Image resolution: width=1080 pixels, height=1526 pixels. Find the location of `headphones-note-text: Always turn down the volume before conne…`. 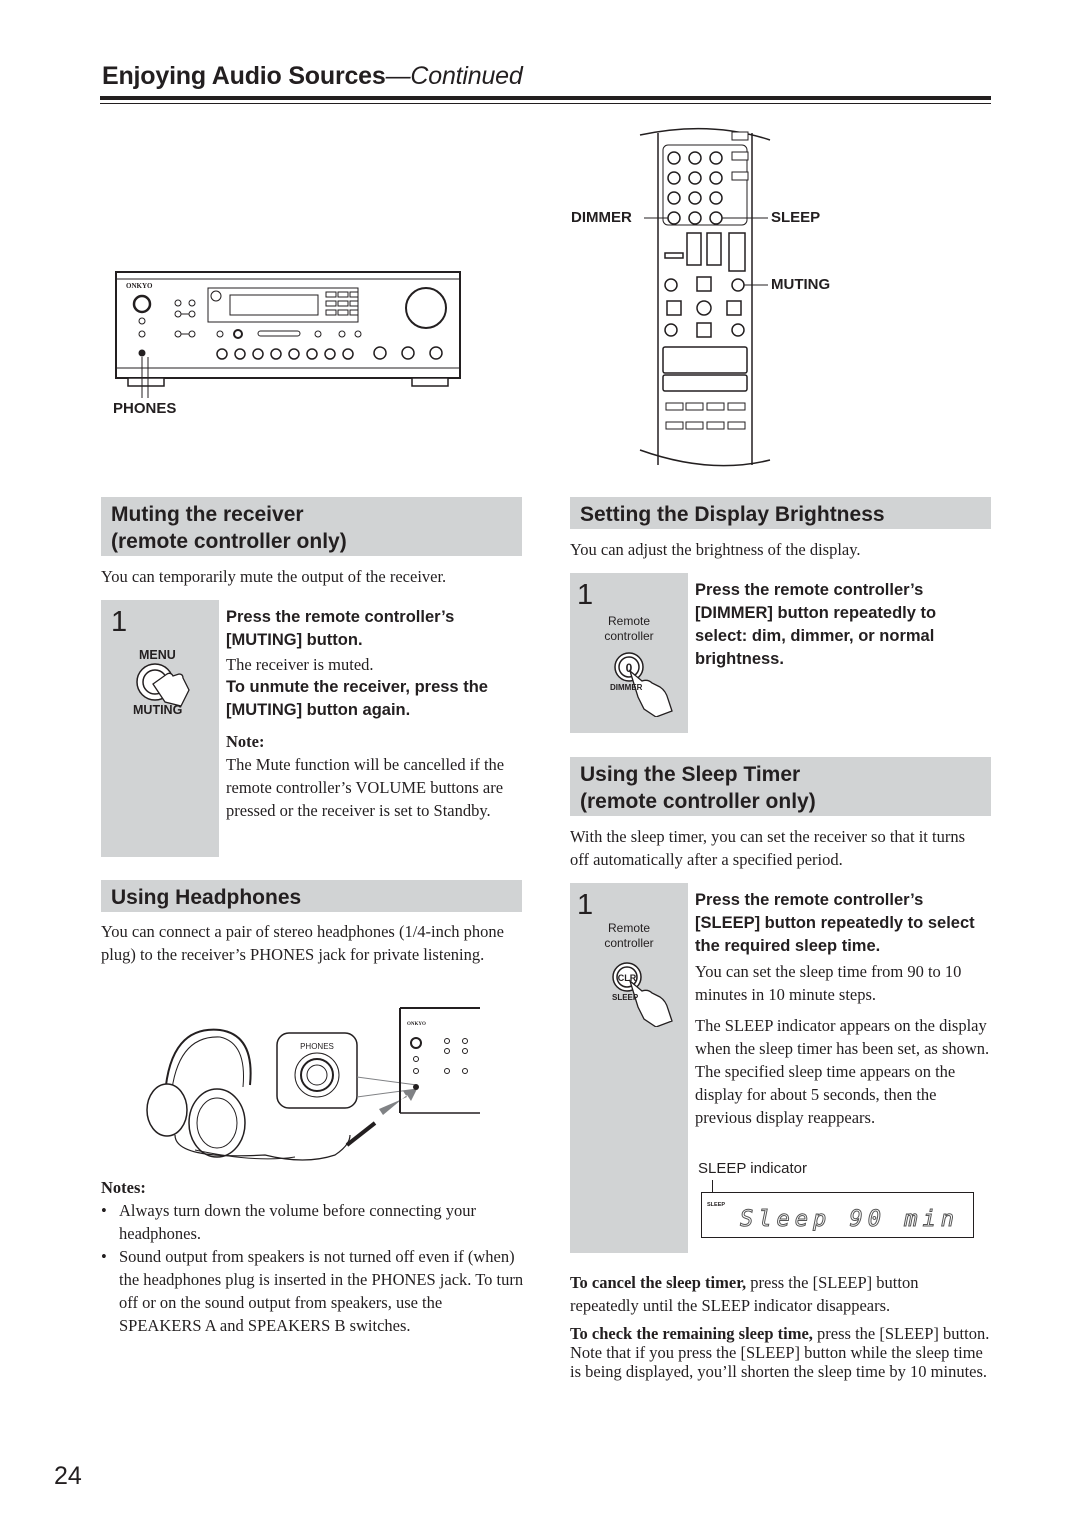

headphones-note-text: Always turn down the volume before conne… is located at coordinates (297, 1222).